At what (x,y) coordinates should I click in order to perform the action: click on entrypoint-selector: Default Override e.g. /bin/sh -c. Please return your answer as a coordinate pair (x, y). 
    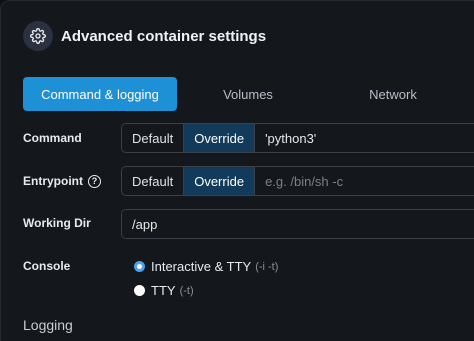
    Looking at the image, I should click on (297, 181).